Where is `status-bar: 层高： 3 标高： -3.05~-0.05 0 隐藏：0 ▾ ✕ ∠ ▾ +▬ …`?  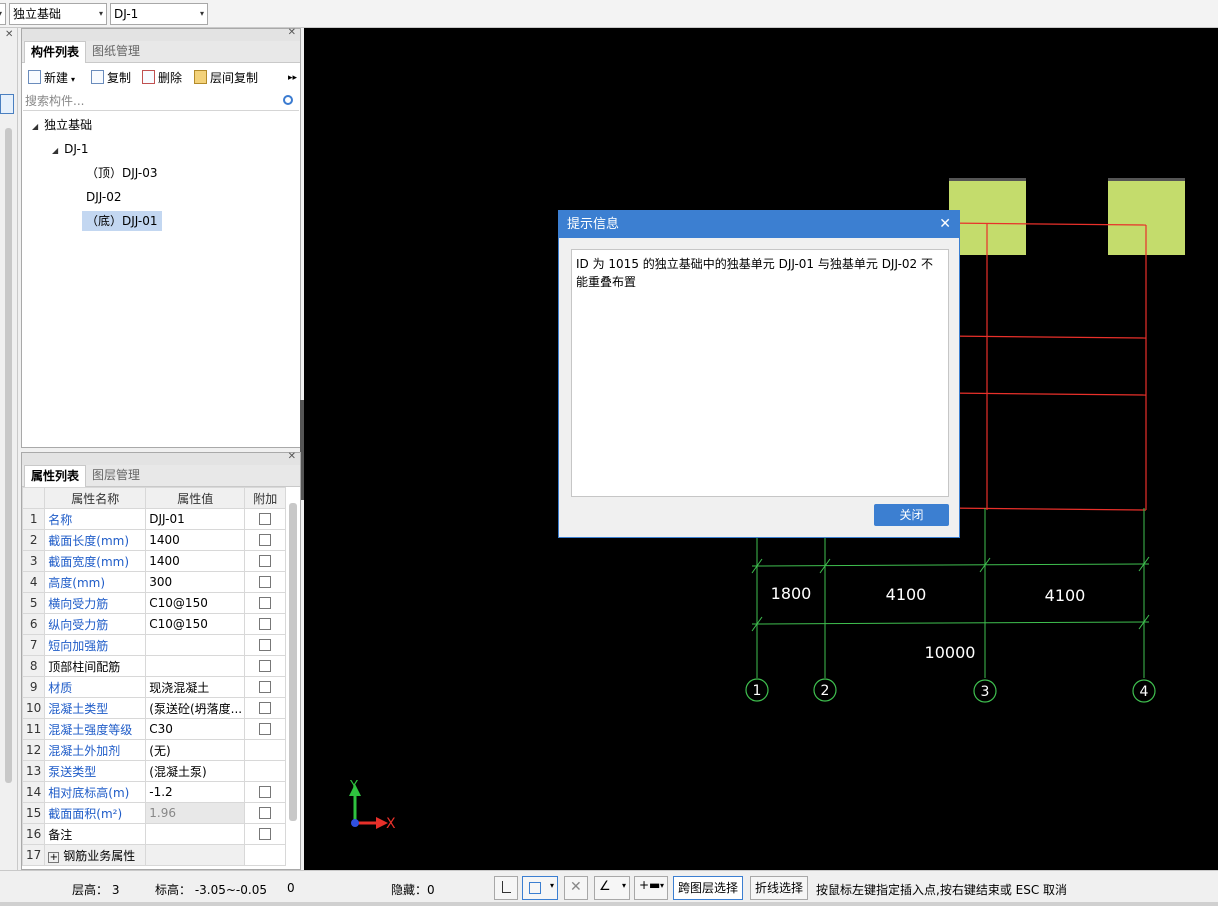 status-bar: 层高： 3 标高： -3.05~-0.05 0 隐藏：0 ▾ ✕ ∠ ▾ +▬ … is located at coordinates (609, 888).